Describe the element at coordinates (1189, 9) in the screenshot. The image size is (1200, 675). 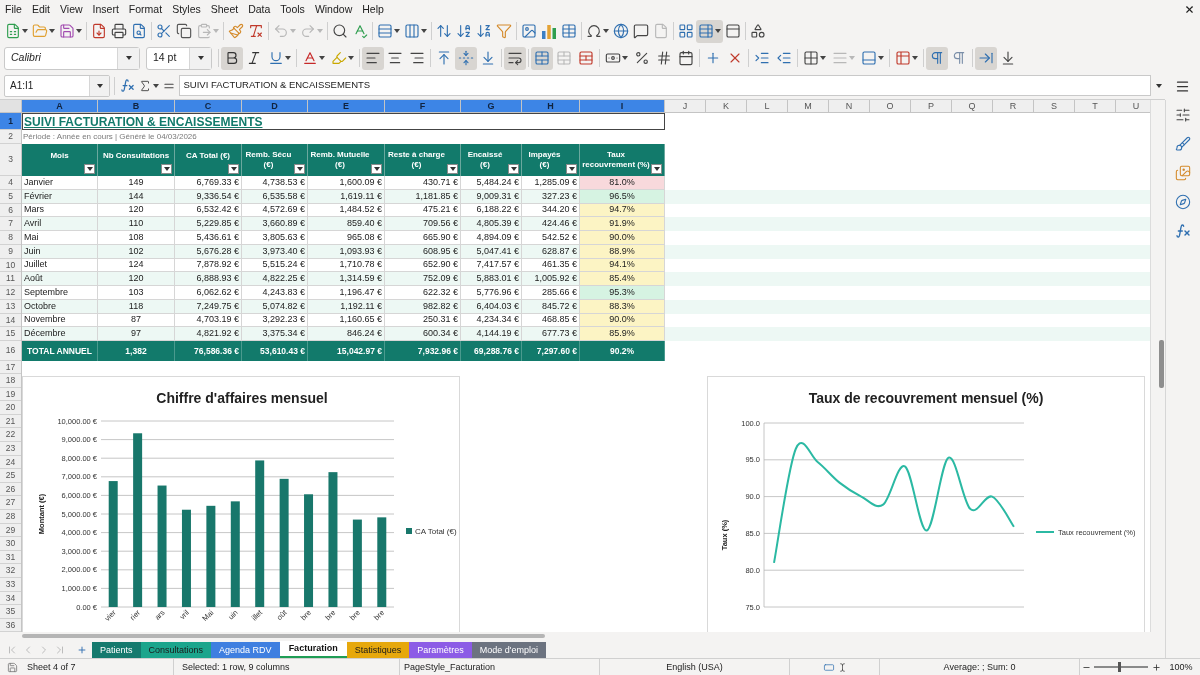
I see `close-document-button` at that location.